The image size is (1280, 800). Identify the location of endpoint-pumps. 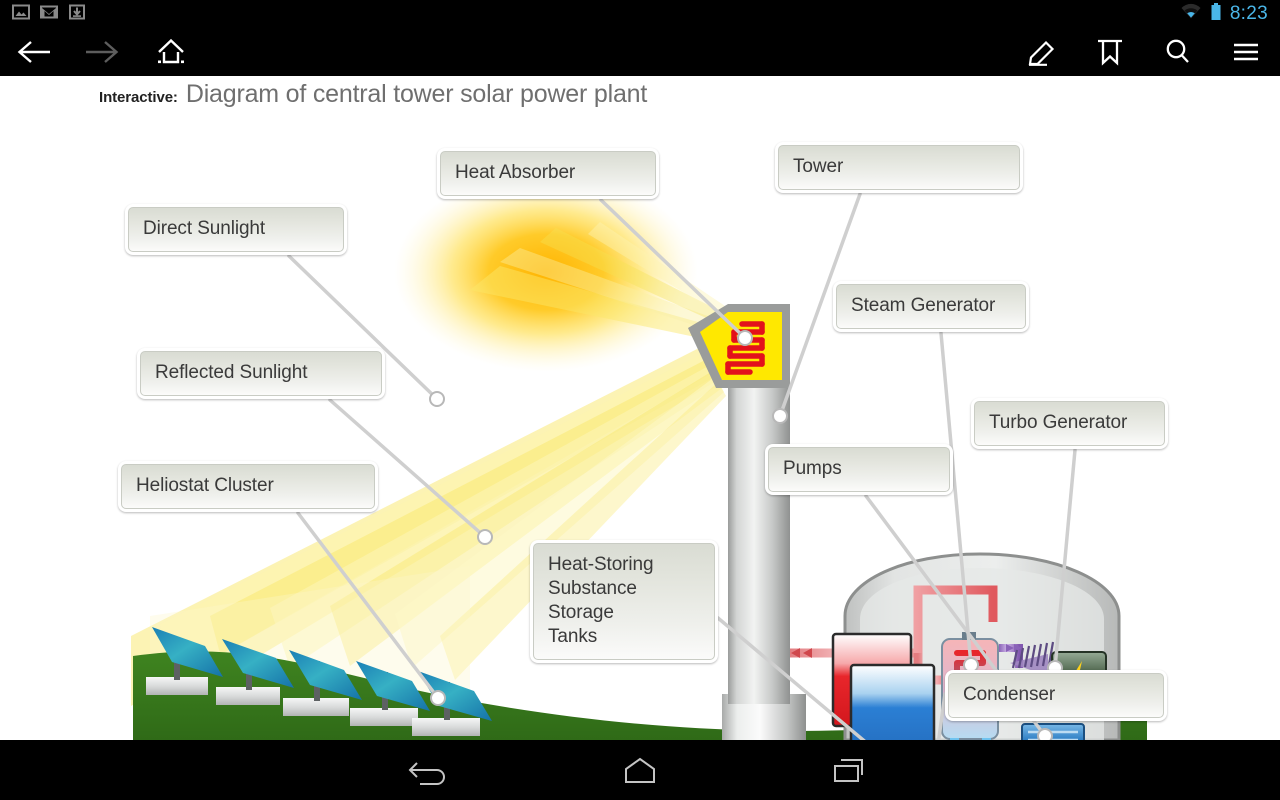
(1045, 734).